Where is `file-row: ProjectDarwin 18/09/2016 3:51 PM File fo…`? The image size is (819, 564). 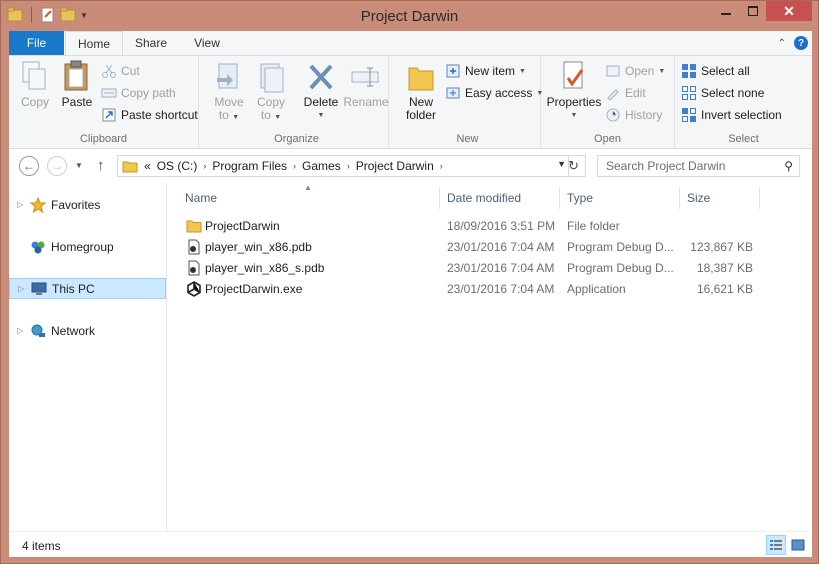 file-row: ProjectDarwin 18/09/2016 3:51 PM File fo… is located at coordinates (468, 226).